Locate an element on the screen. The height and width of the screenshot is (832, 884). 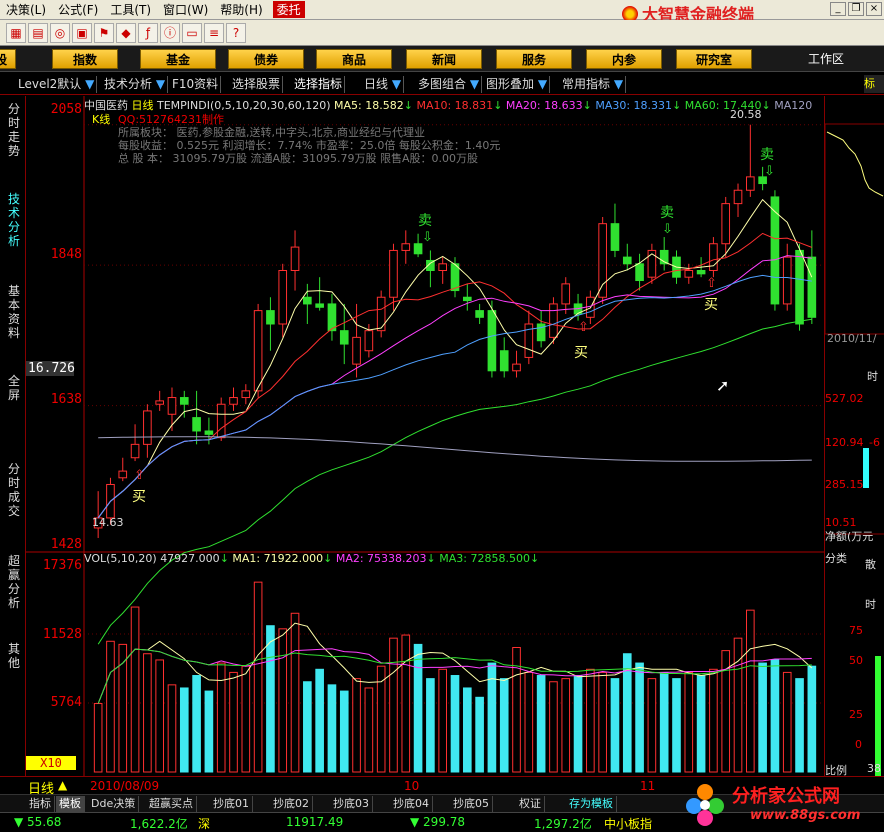
tab-ticks: 分时成交 is located at coordinates (14, 490).